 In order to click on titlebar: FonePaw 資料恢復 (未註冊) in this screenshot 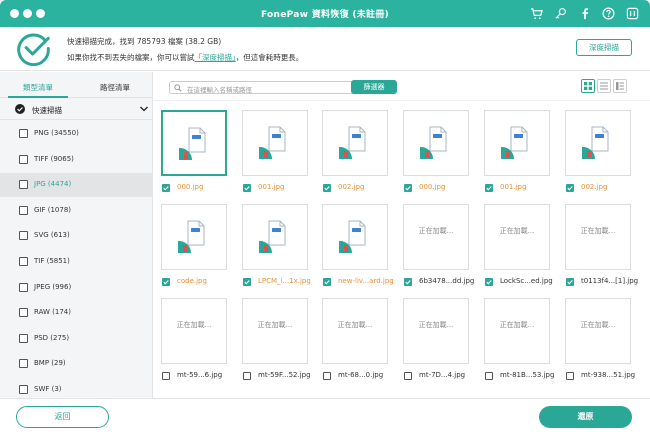, I will do `click(325, 13)`.